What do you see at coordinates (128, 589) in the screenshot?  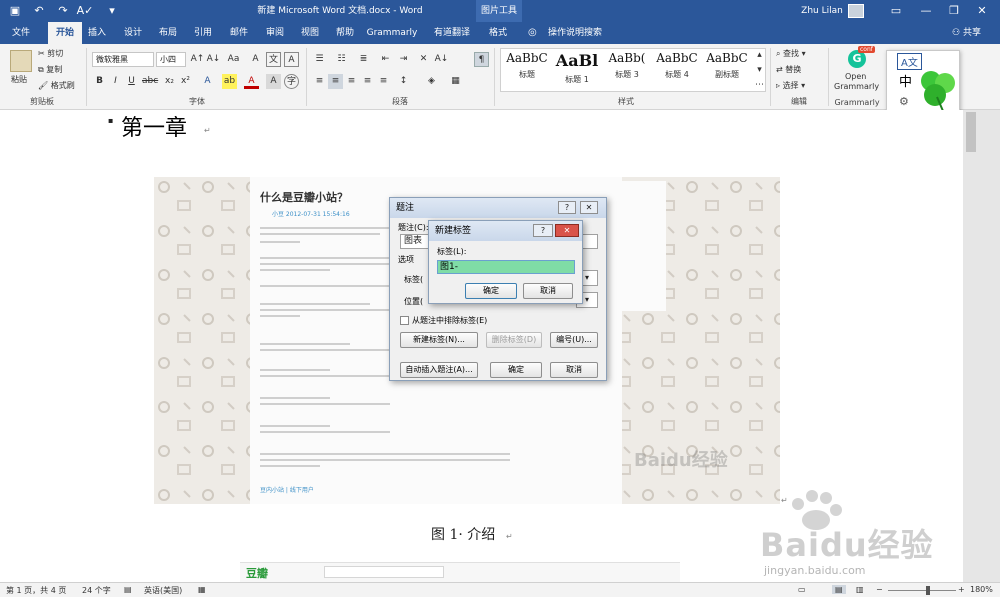 I see `proofing-icon: ▤` at bounding box center [128, 589].